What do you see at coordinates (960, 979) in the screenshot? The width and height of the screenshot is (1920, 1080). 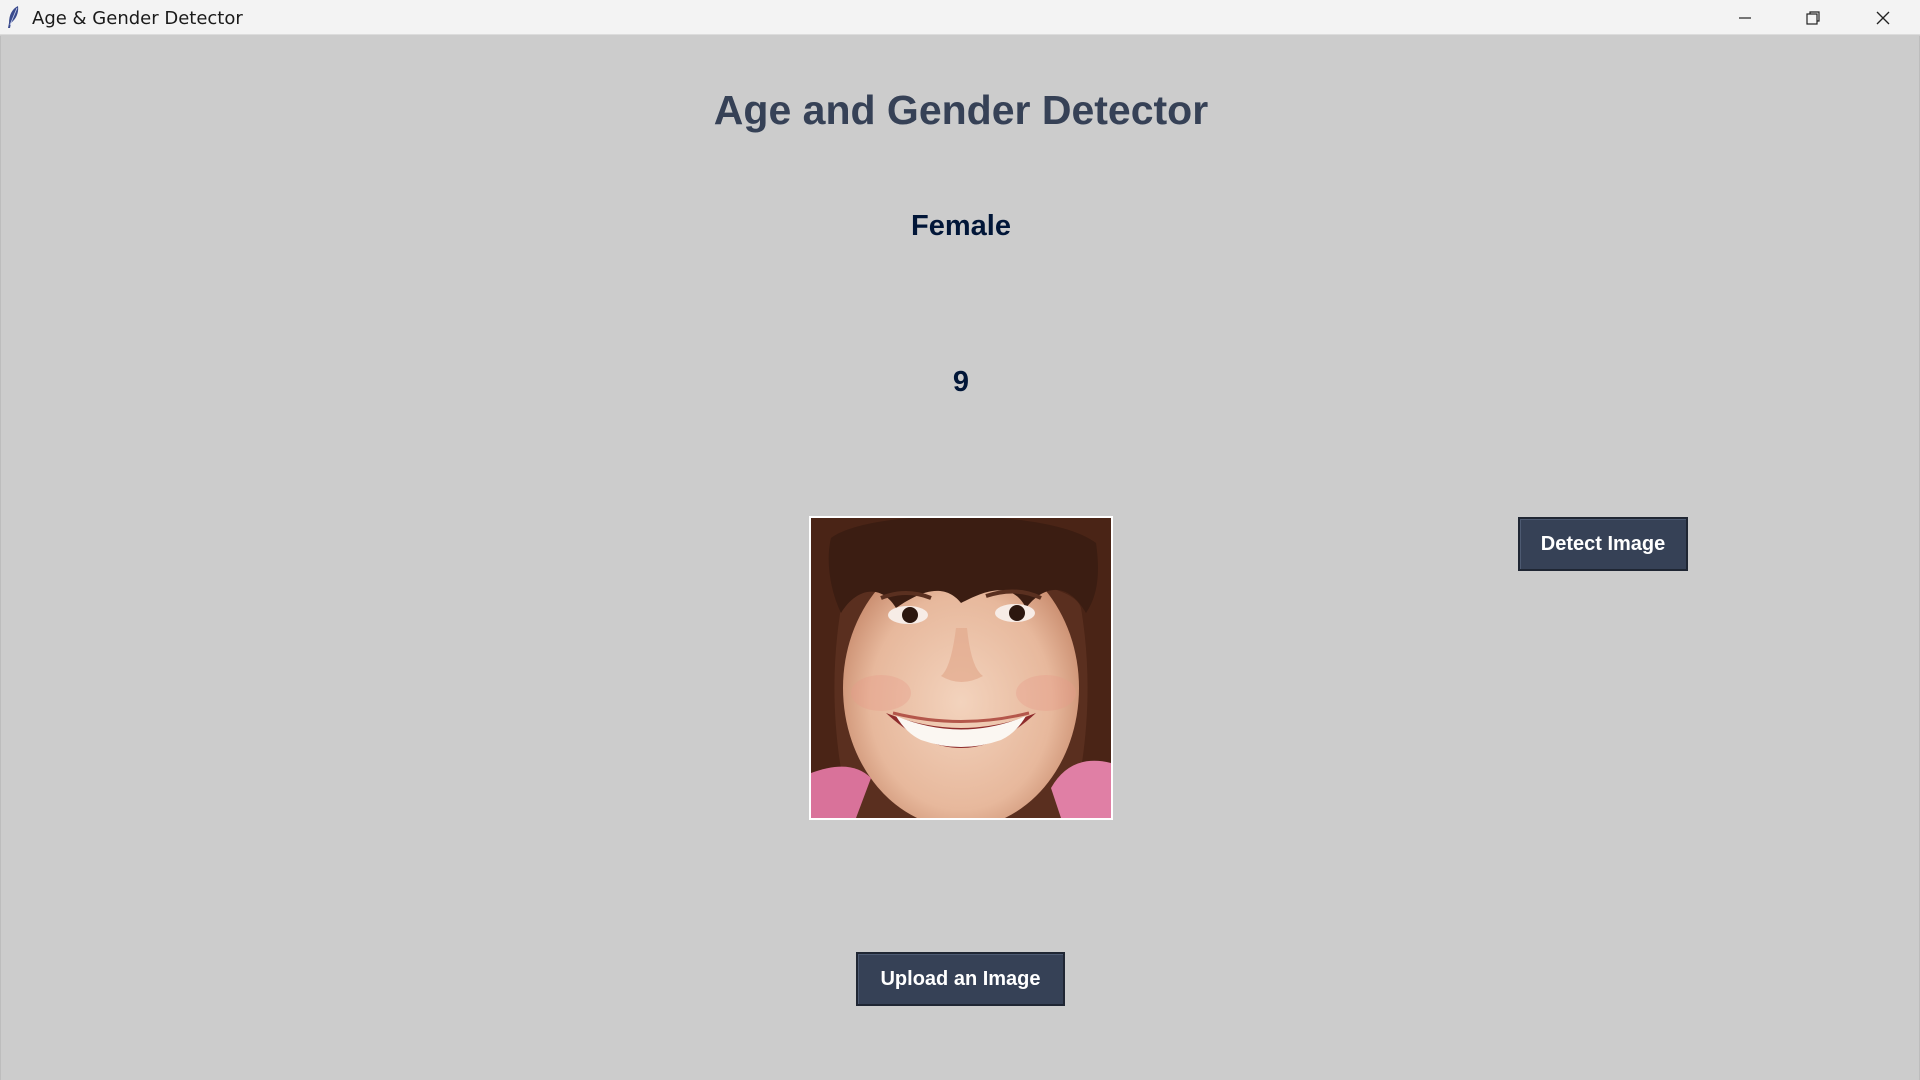 I see `upload-image-button: Upload an Image` at bounding box center [960, 979].